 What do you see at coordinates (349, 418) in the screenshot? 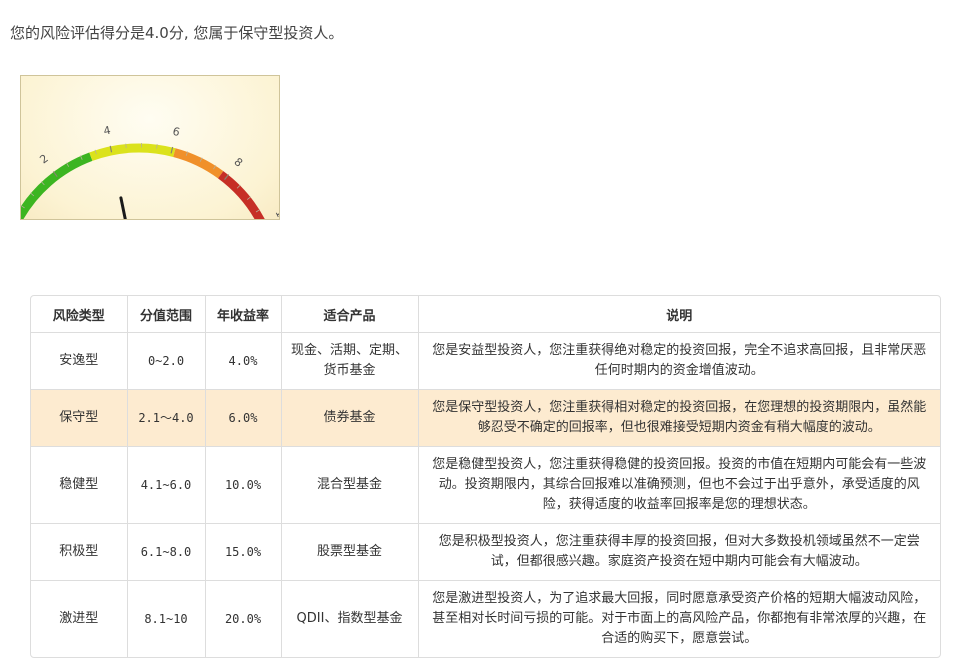
I see `products-cell: 债券基金` at bounding box center [349, 418].